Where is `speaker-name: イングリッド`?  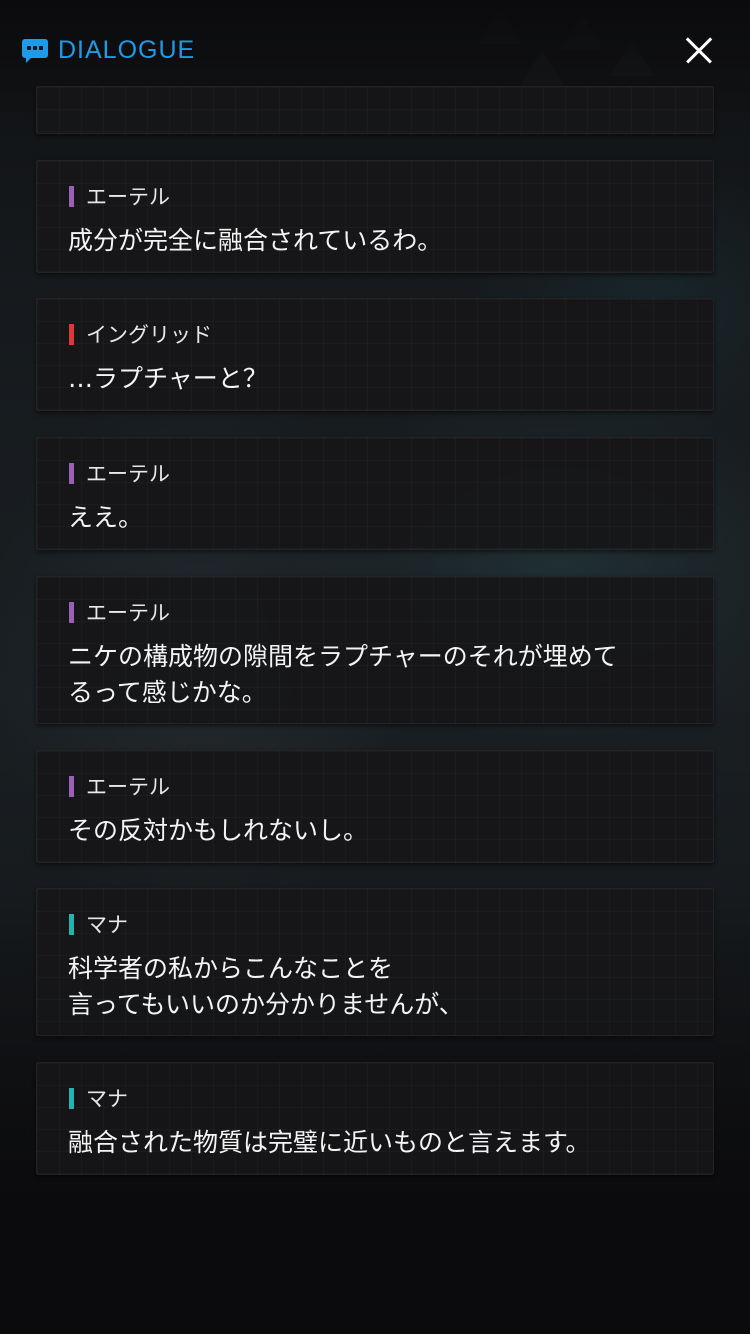 speaker-name: イングリッド is located at coordinates (149, 335).